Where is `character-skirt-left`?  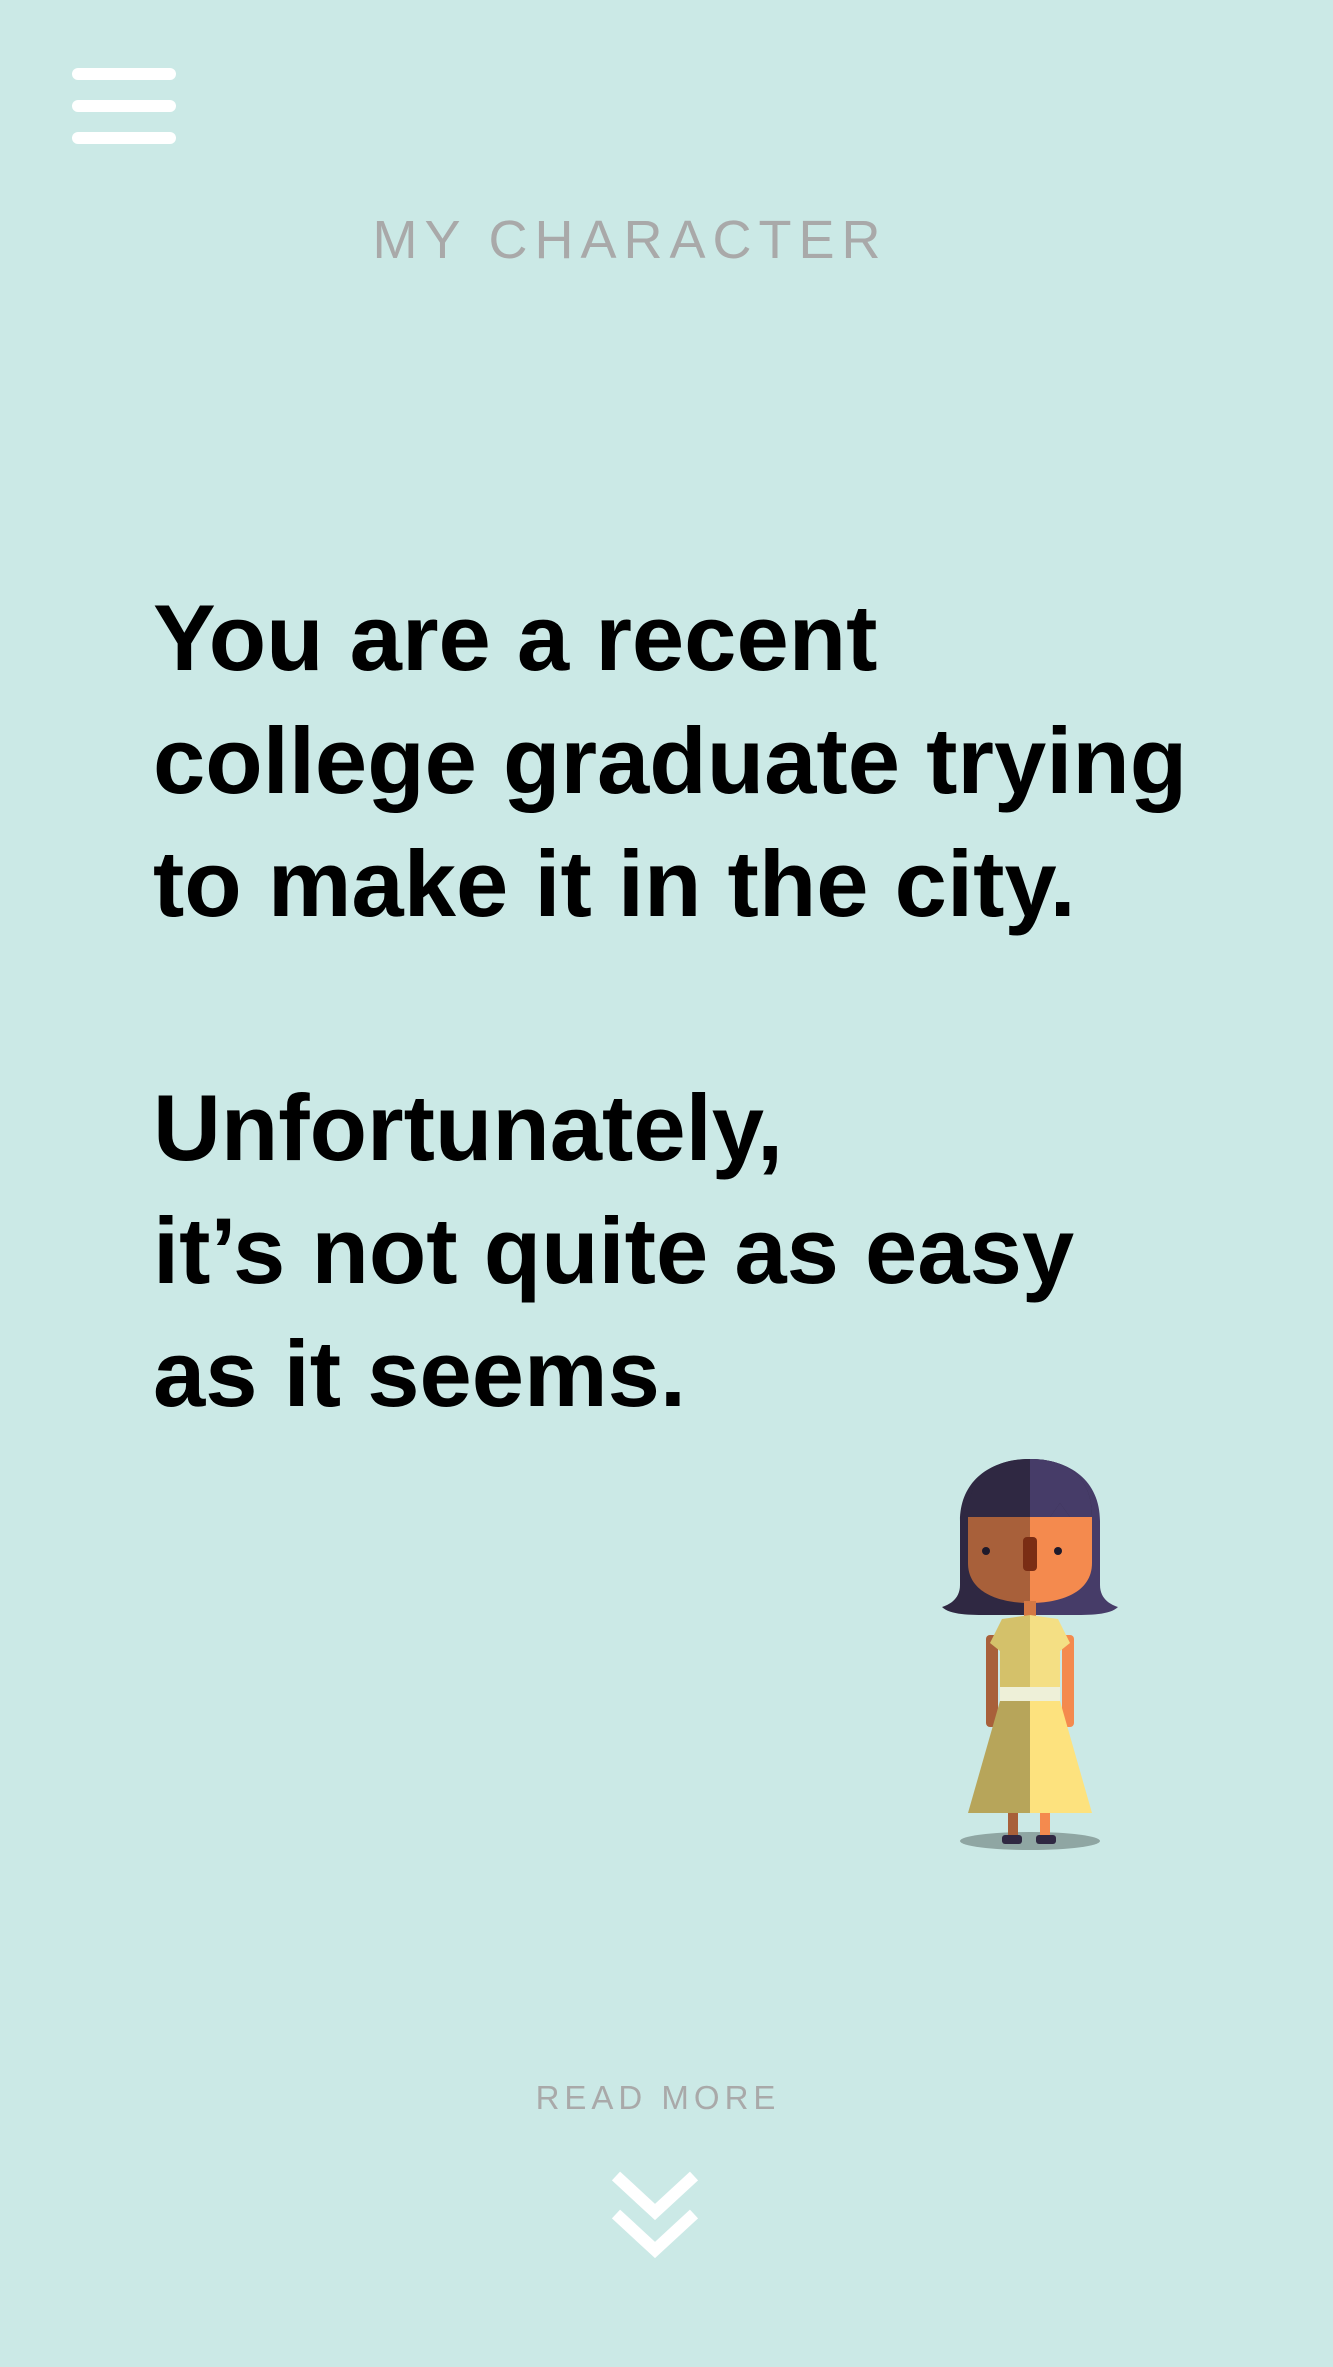
character-skirt-left is located at coordinates (999, 1757).